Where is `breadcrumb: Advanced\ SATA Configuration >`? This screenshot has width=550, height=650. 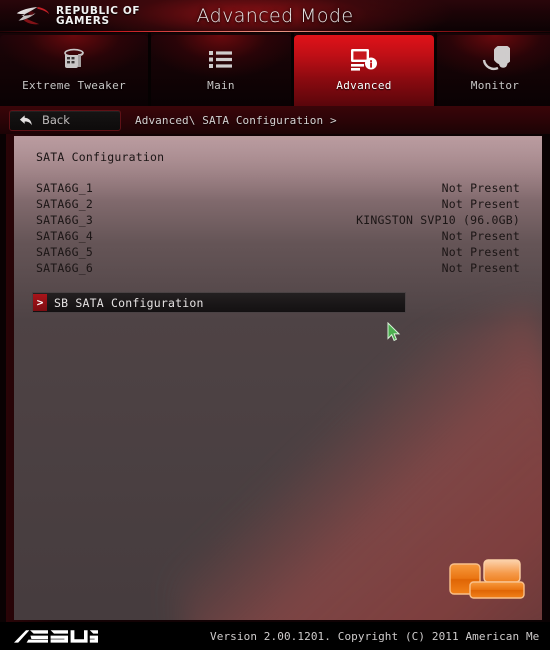
breadcrumb: Advanced\ SATA Configuration > is located at coordinates (236, 120).